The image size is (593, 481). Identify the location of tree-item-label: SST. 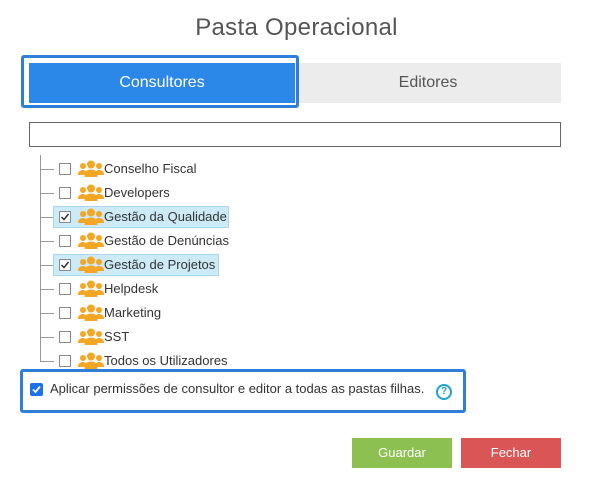
(117, 336).